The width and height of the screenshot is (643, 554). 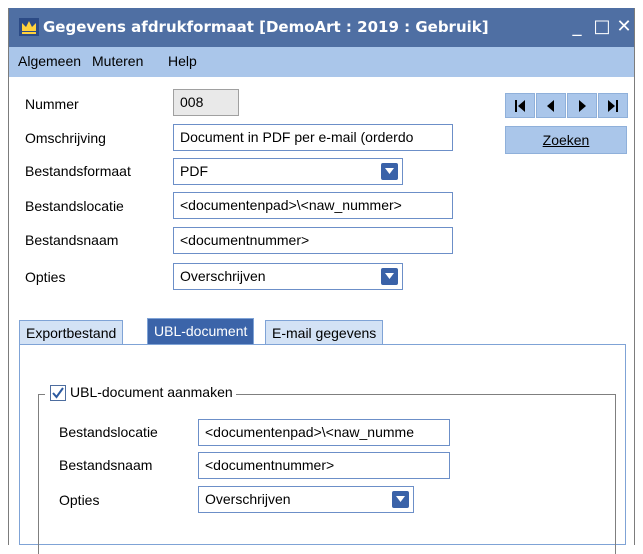 What do you see at coordinates (223, 276) in the screenshot?
I see `opties-value: Overschrijven` at bounding box center [223, 276].